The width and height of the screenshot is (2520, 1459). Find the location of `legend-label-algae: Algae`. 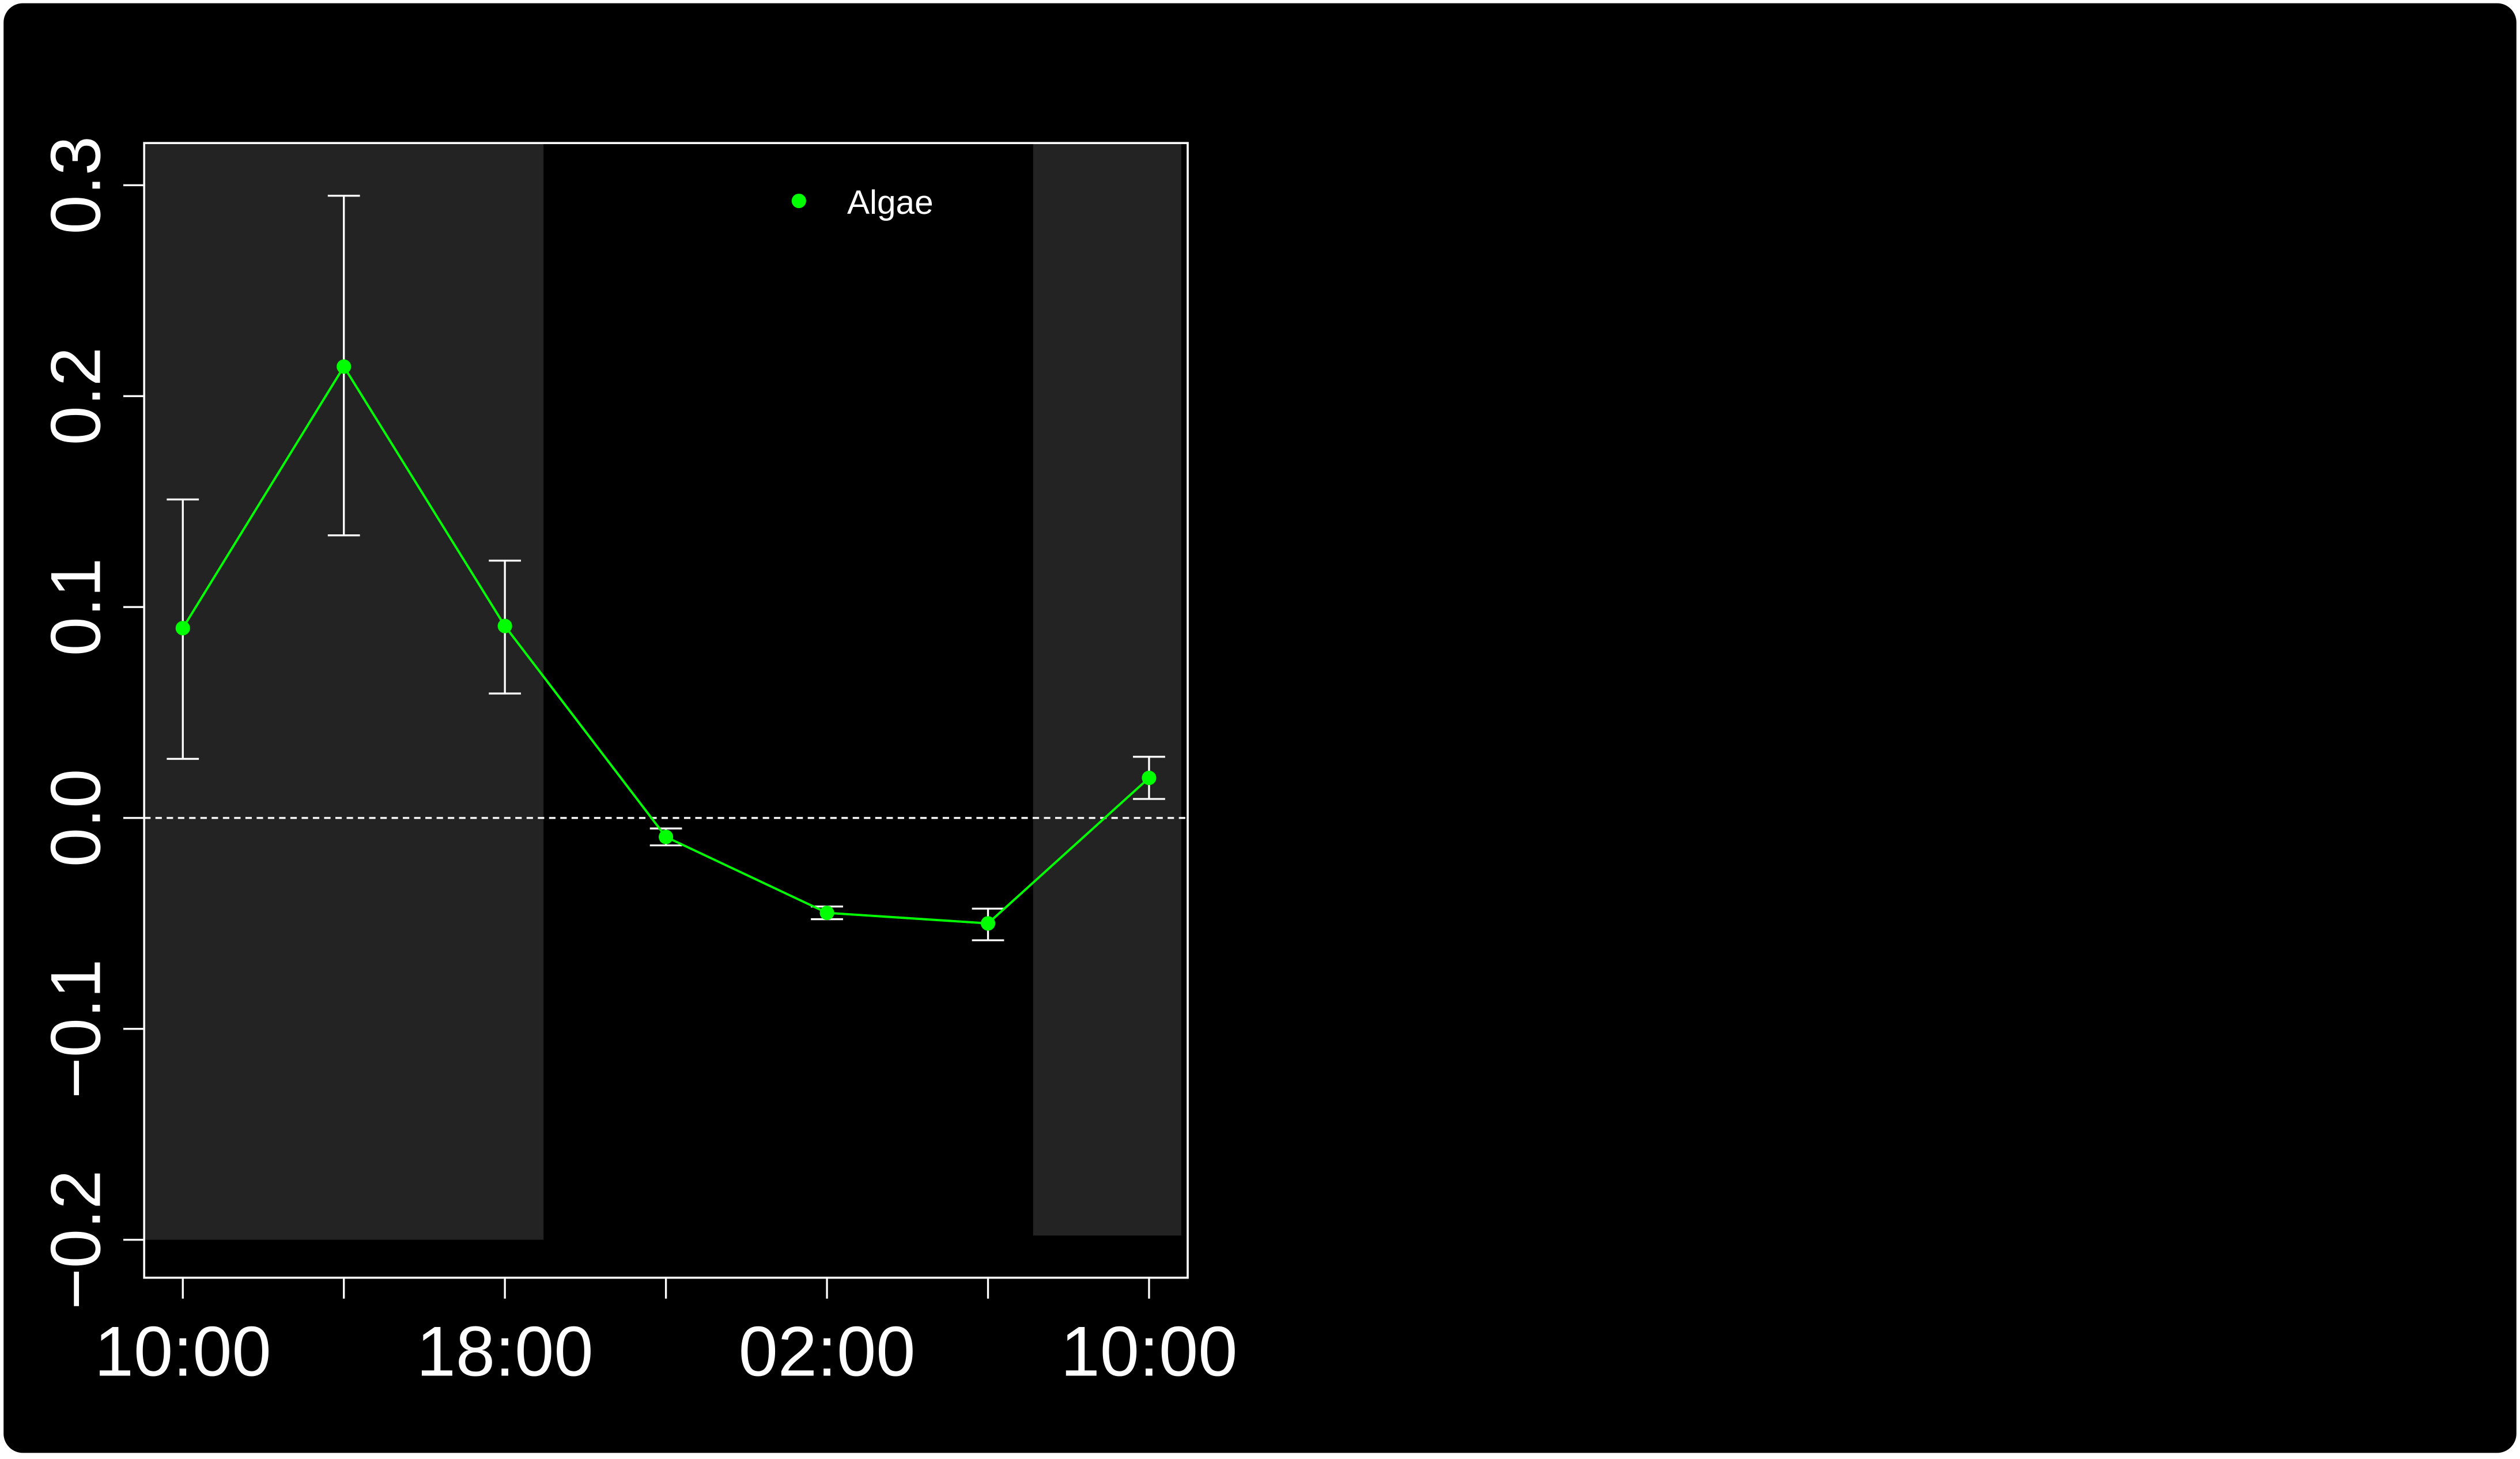

legend-label-algae: Algae is located at coordinates (890, 202).